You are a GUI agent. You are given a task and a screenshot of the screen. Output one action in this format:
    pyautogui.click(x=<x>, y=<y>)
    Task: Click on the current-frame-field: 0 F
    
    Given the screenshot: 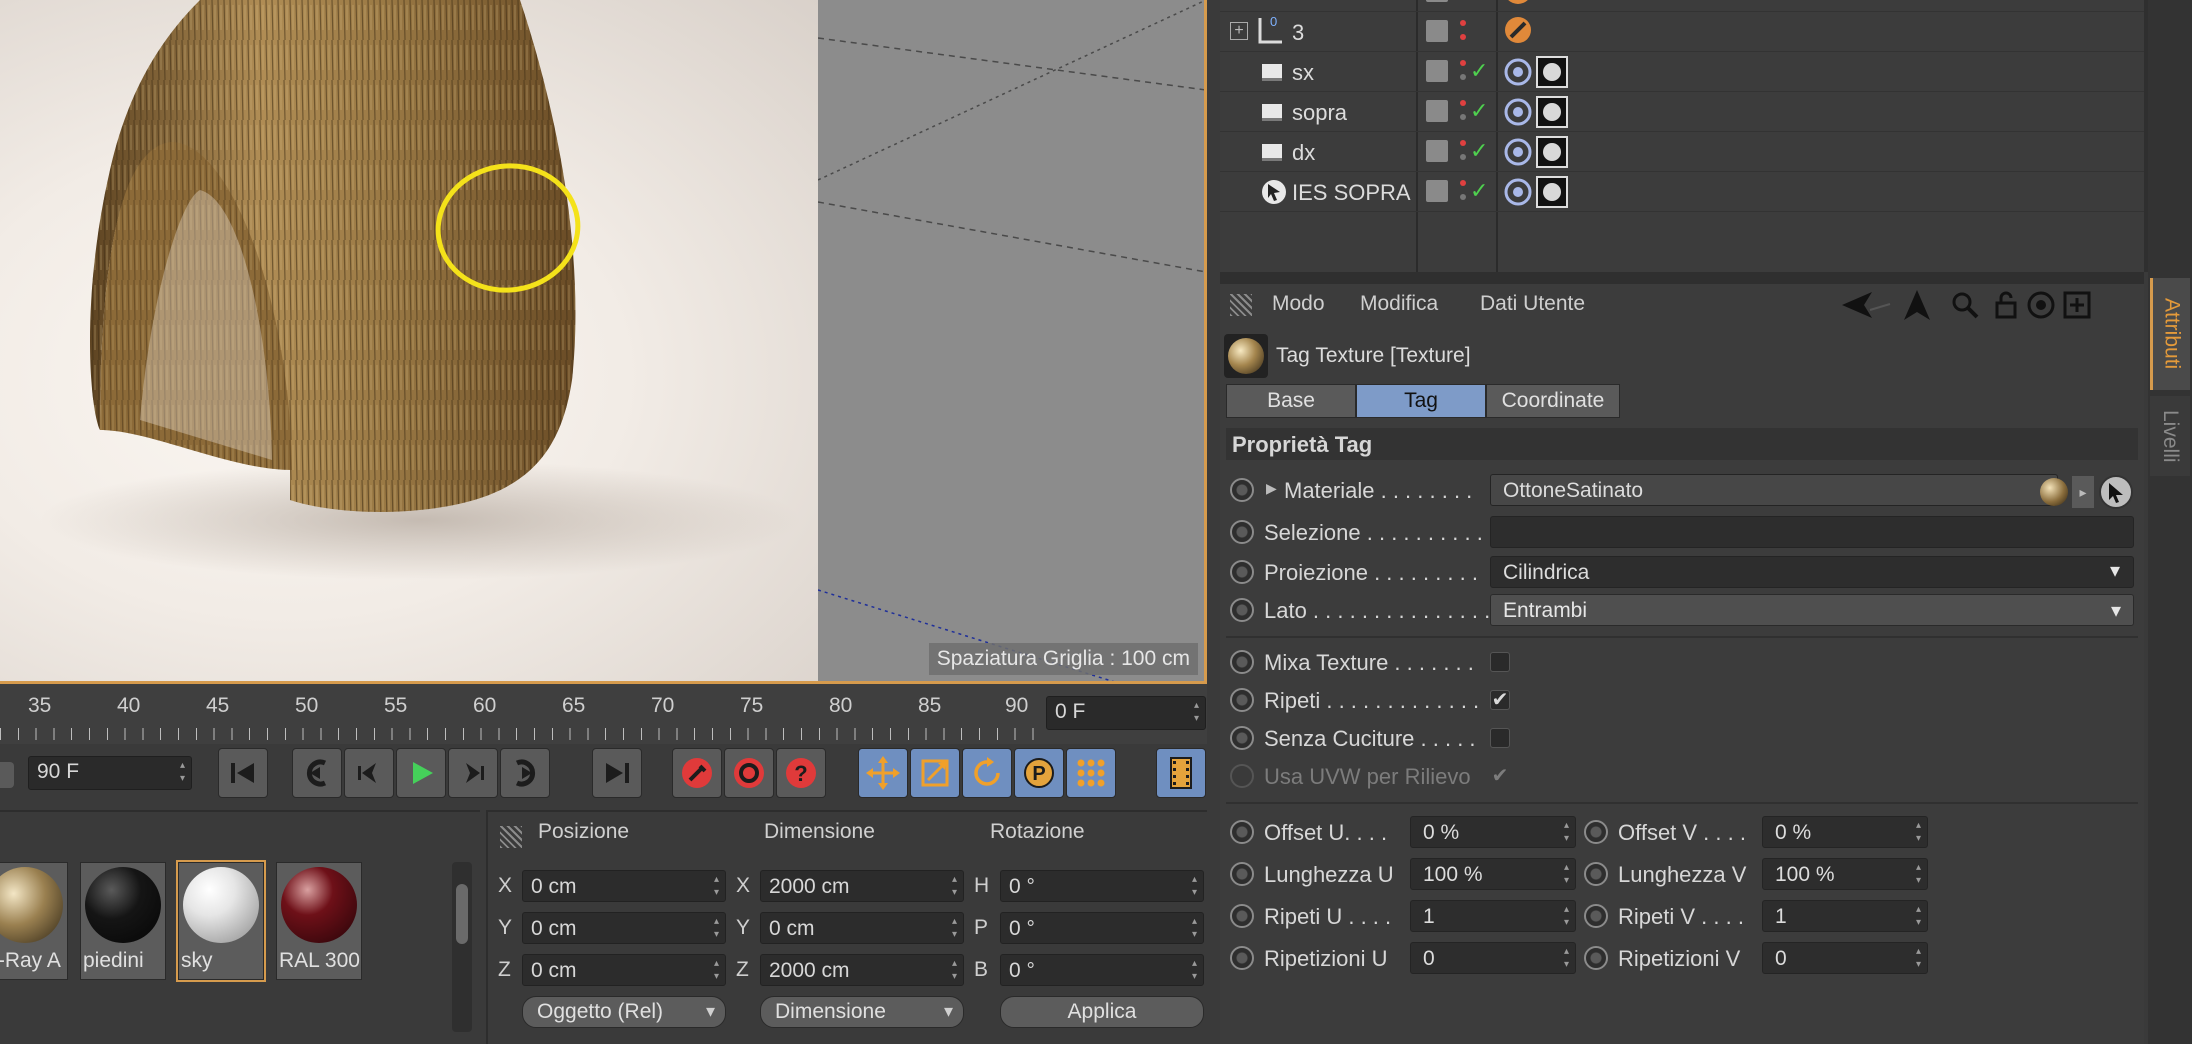 What is the action you would take?
    pyautogui.click(x=1126, y=713)
    